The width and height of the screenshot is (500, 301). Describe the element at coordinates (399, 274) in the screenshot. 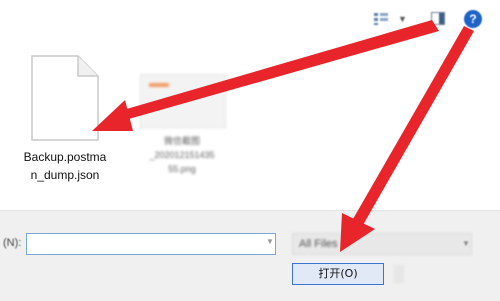

I see `cancel-button-edge` at that location.